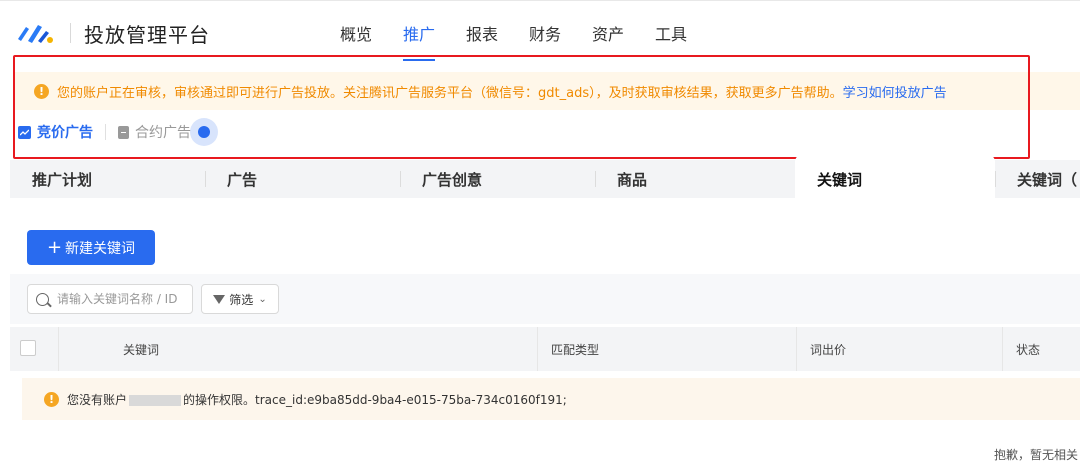 This screenshot has height=466, width=1080. Describe the element at coordinates (821, 349) in the screenshot. I see `column-bid: 词出价` at that location.